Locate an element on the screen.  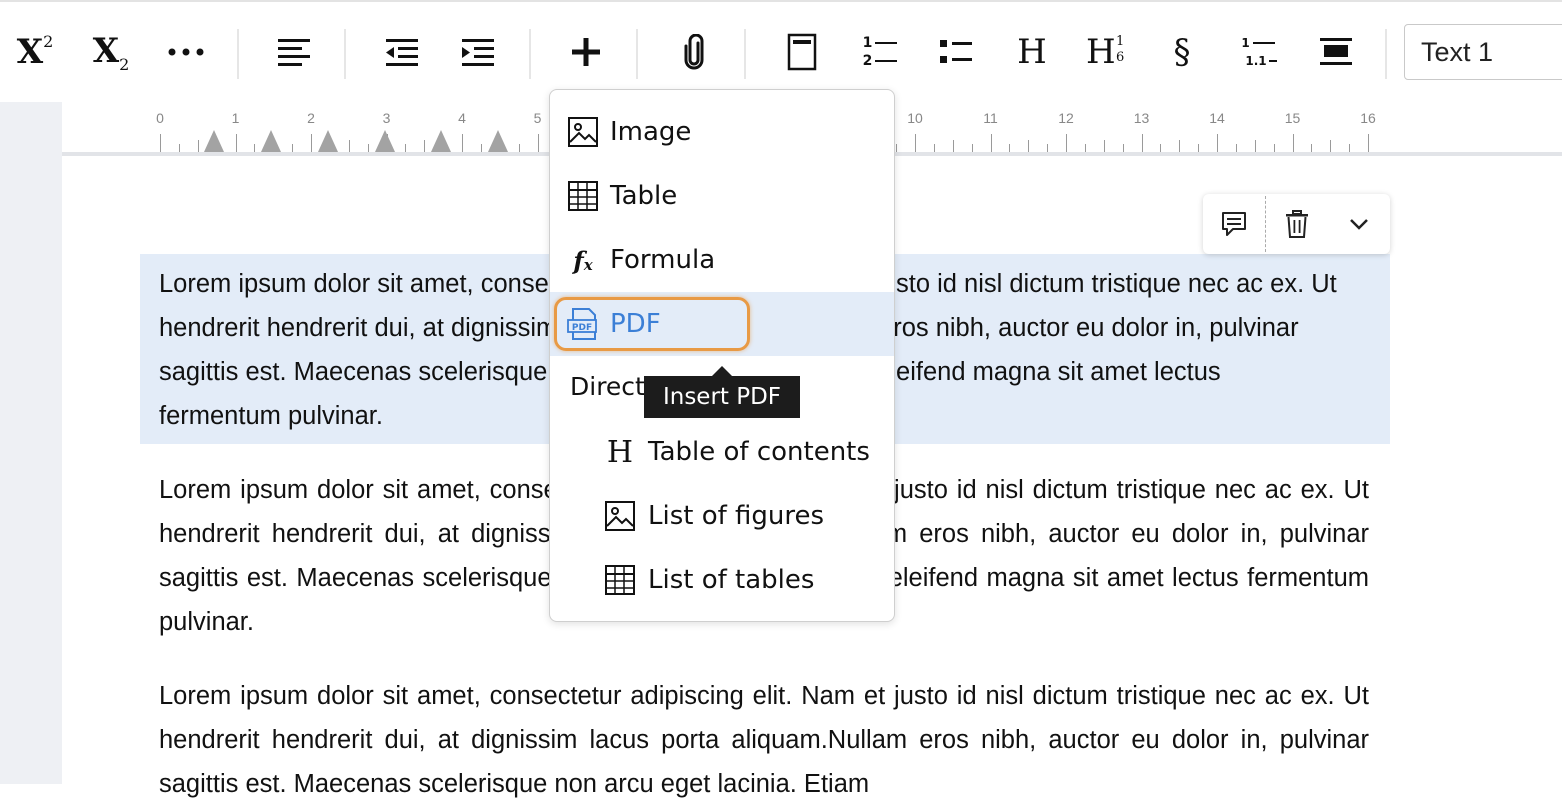
superscript-icon: X2 is located at coordinates (35, 51).